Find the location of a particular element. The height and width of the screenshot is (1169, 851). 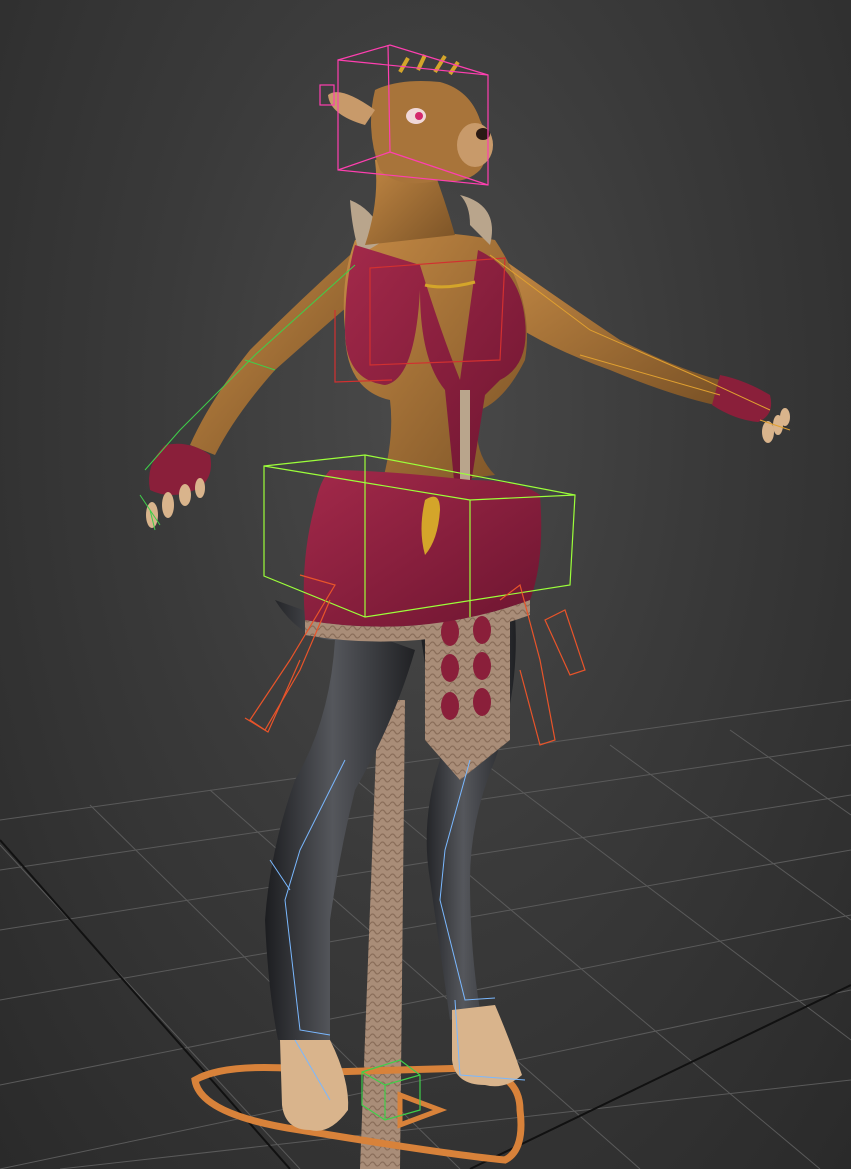

right-hoof is located at coordinates (487, 1046).